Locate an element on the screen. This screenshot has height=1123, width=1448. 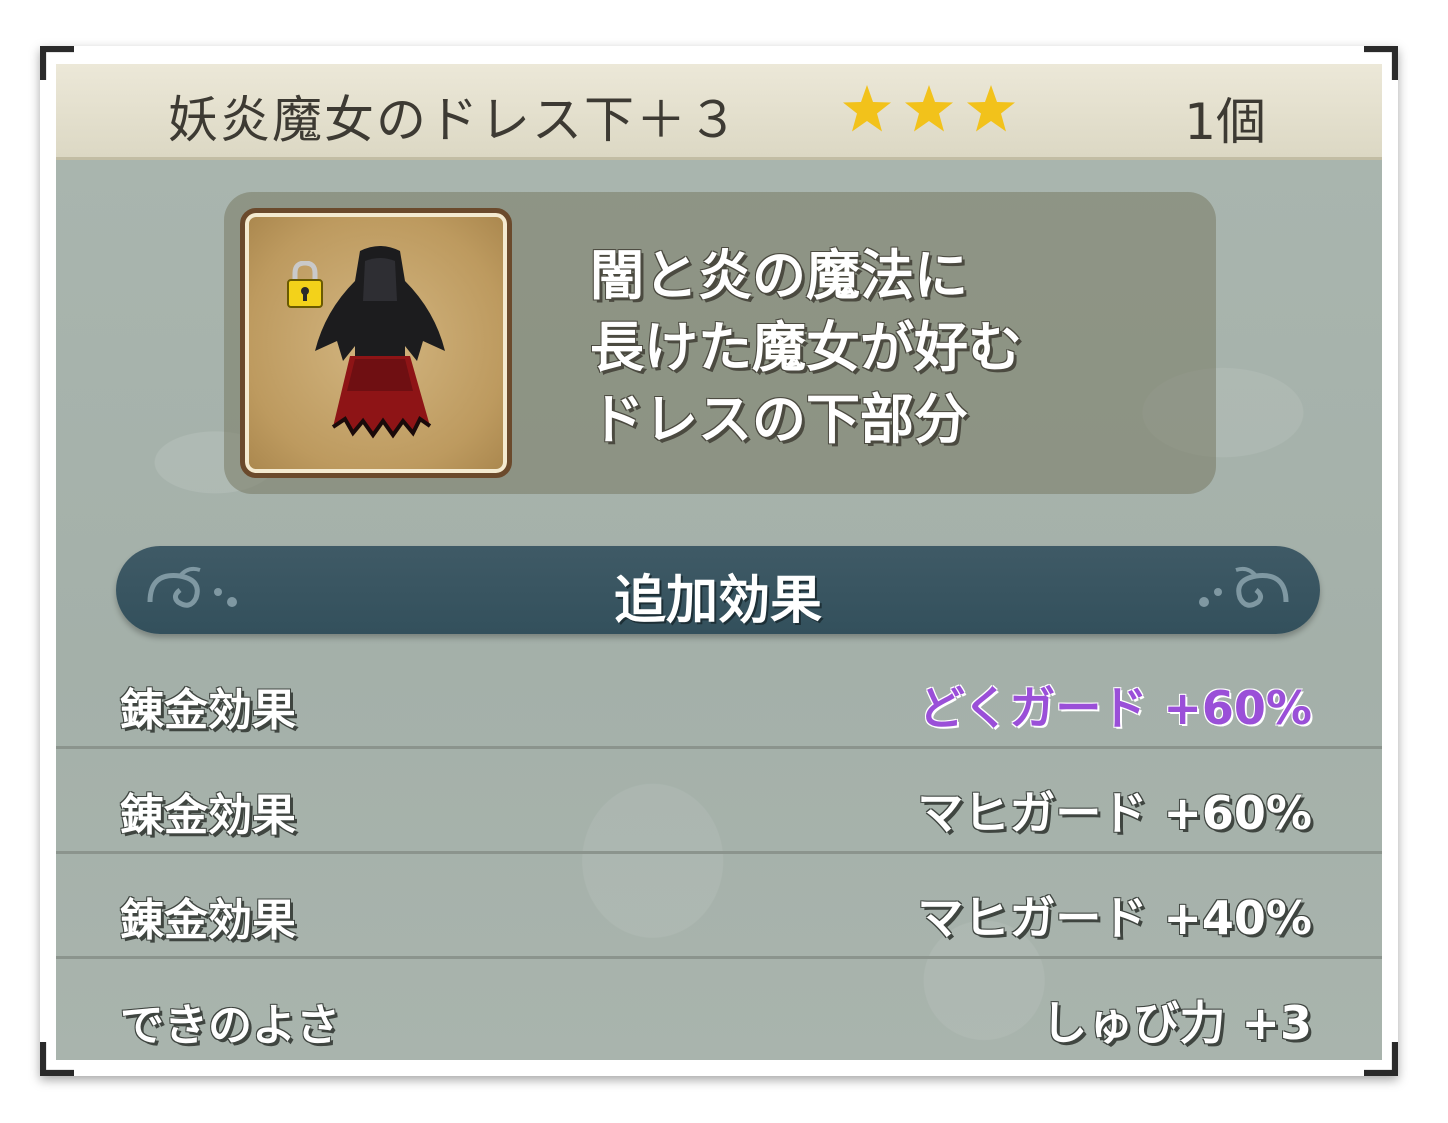
lock-icon is located at coordinates (305, 284).